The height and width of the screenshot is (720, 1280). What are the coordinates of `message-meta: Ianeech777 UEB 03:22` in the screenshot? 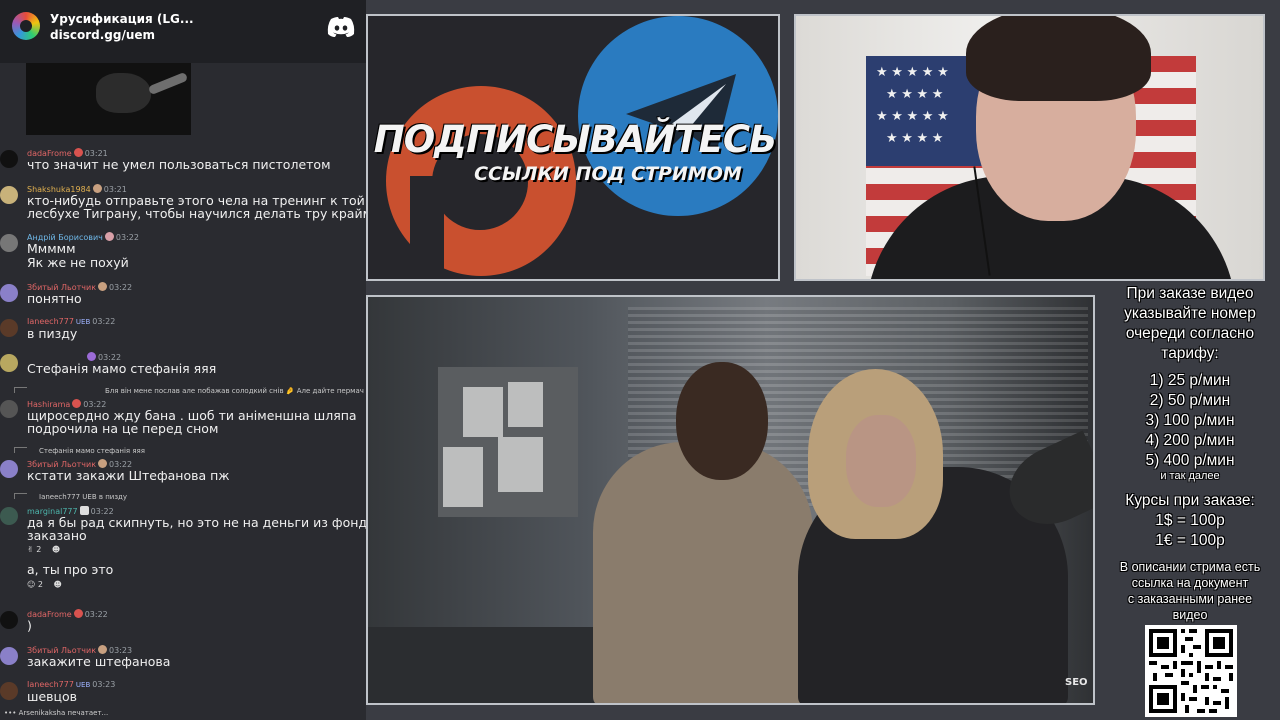 It's located at (71, 321).